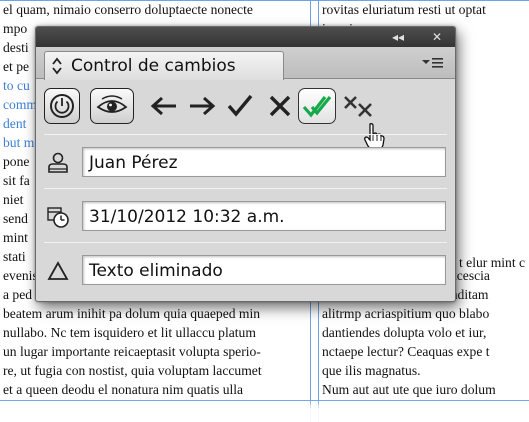  Describe the element at coordinates (371, 370) in the screenshot. I see `text-line: que ilis magnatus.` at that location.